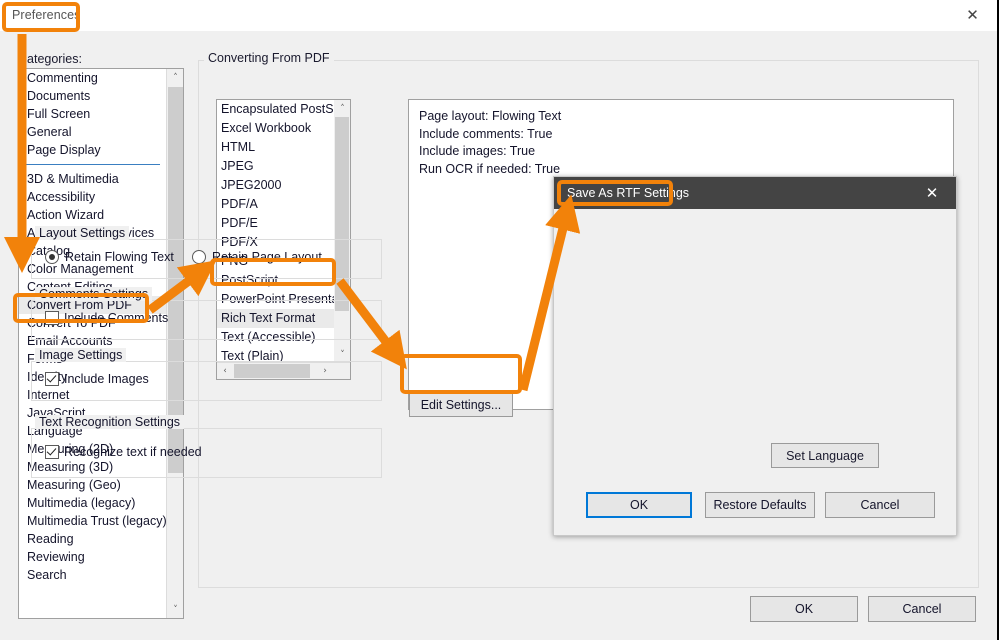 The height and width of the screenshot is (640, 999). I want to click on preview-line-page-layout: Page layout: Flowing Text, so click(490, 116).